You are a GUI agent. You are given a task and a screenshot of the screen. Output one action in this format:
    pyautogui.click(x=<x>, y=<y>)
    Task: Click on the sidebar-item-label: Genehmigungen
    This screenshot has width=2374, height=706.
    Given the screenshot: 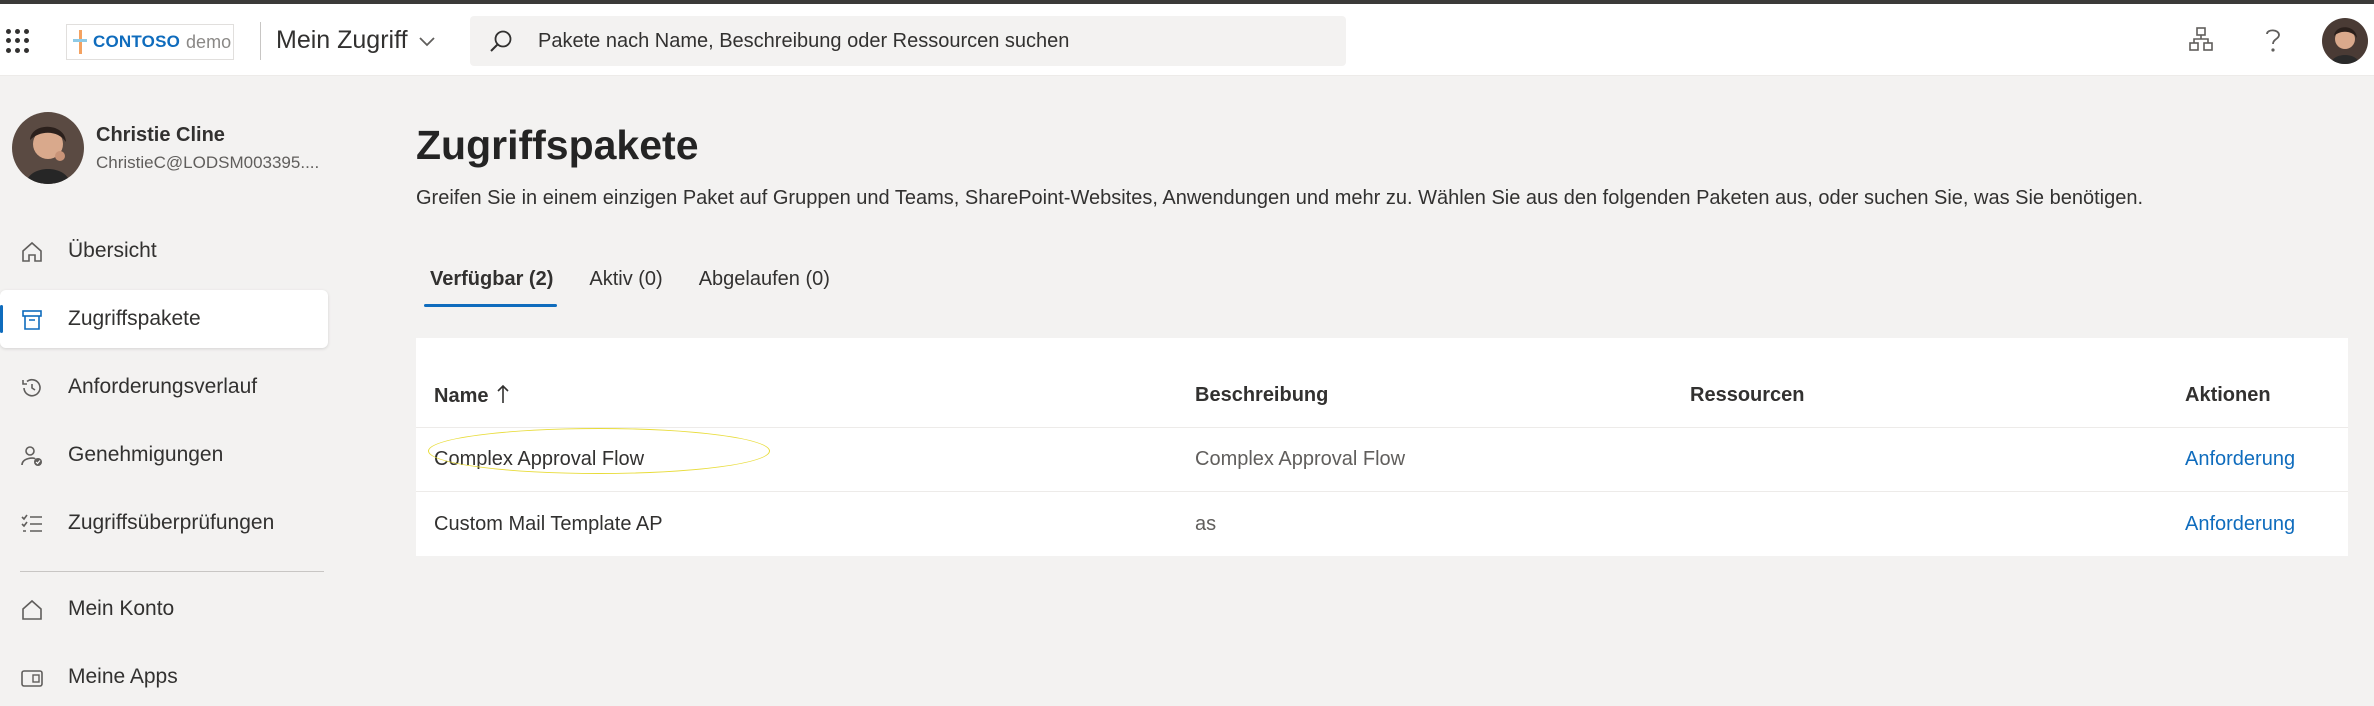 What is the action you would take?
    pyautogui.click(x=146, y=454)
    